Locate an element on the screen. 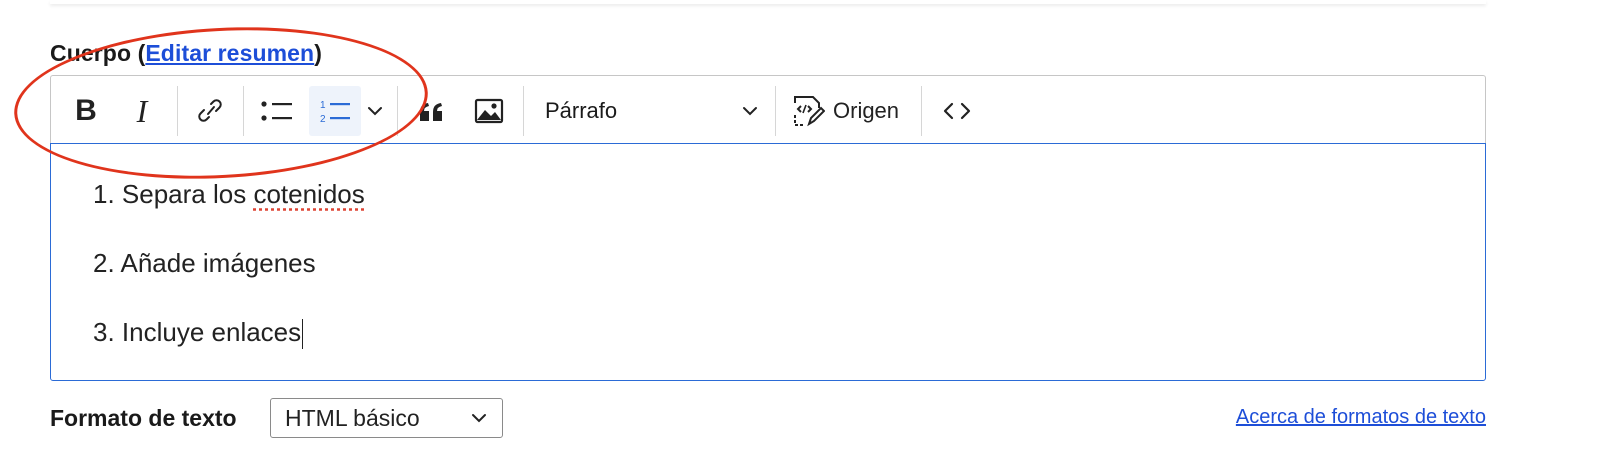  body-label-text: Cuerpo ( is located at coordinates (98, 53).